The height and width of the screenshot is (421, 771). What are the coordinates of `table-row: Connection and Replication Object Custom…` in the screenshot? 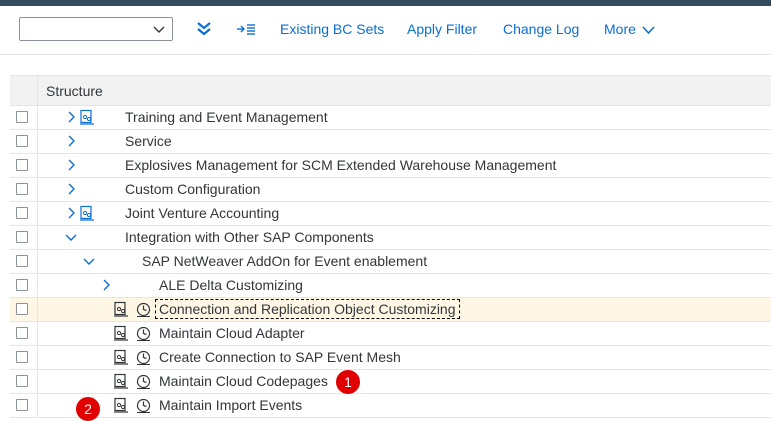 It's located at (390, 310).